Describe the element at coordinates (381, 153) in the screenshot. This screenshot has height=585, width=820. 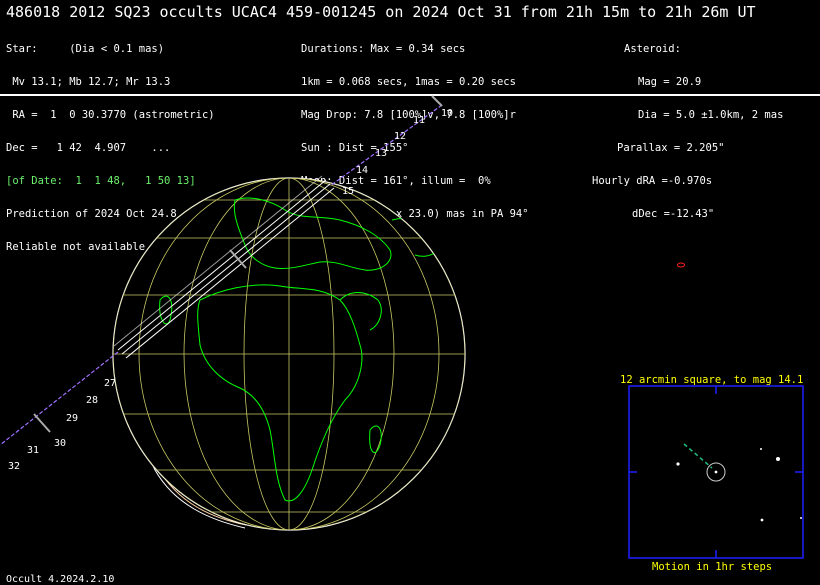
I see `tick-label: 13` at that location.